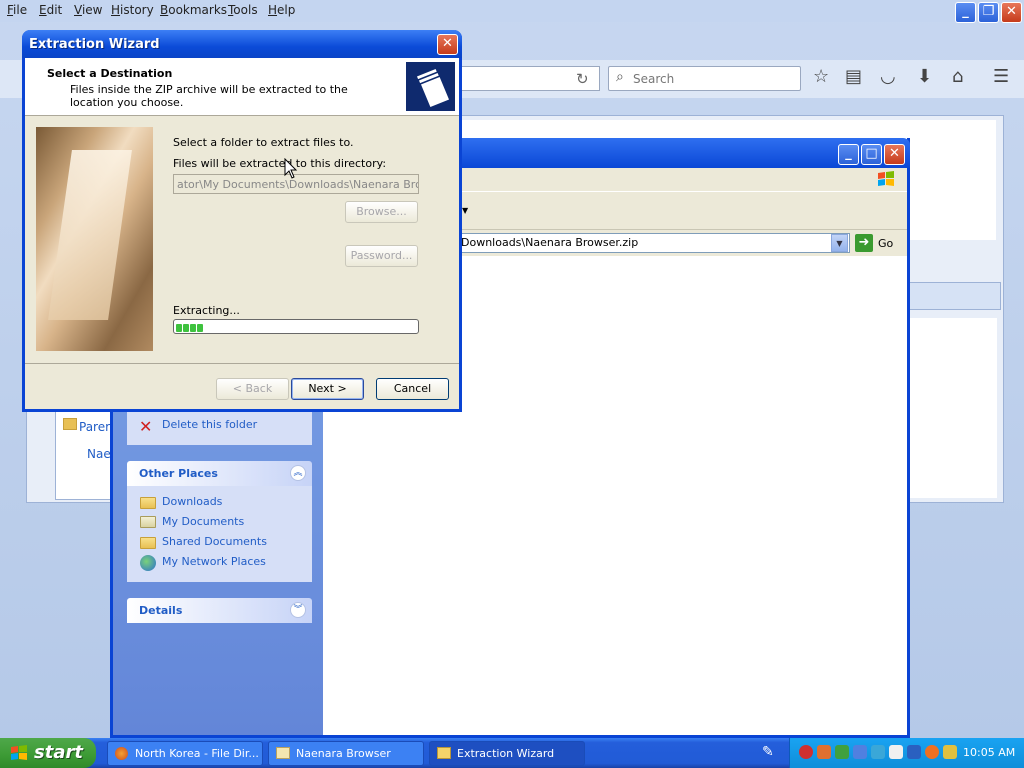  I want to click on taskbar-item-label: Naenara Browser, so click(343, 753).